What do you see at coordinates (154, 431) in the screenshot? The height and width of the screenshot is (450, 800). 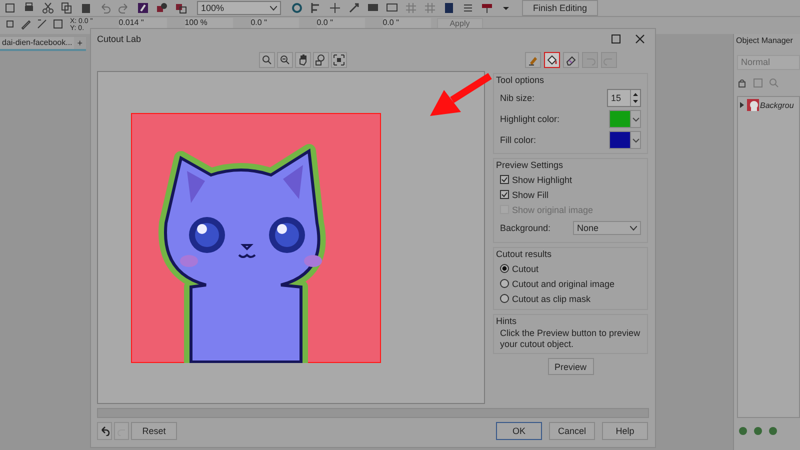 I see `reset-button: Reset` at bounding box center [154, 431].